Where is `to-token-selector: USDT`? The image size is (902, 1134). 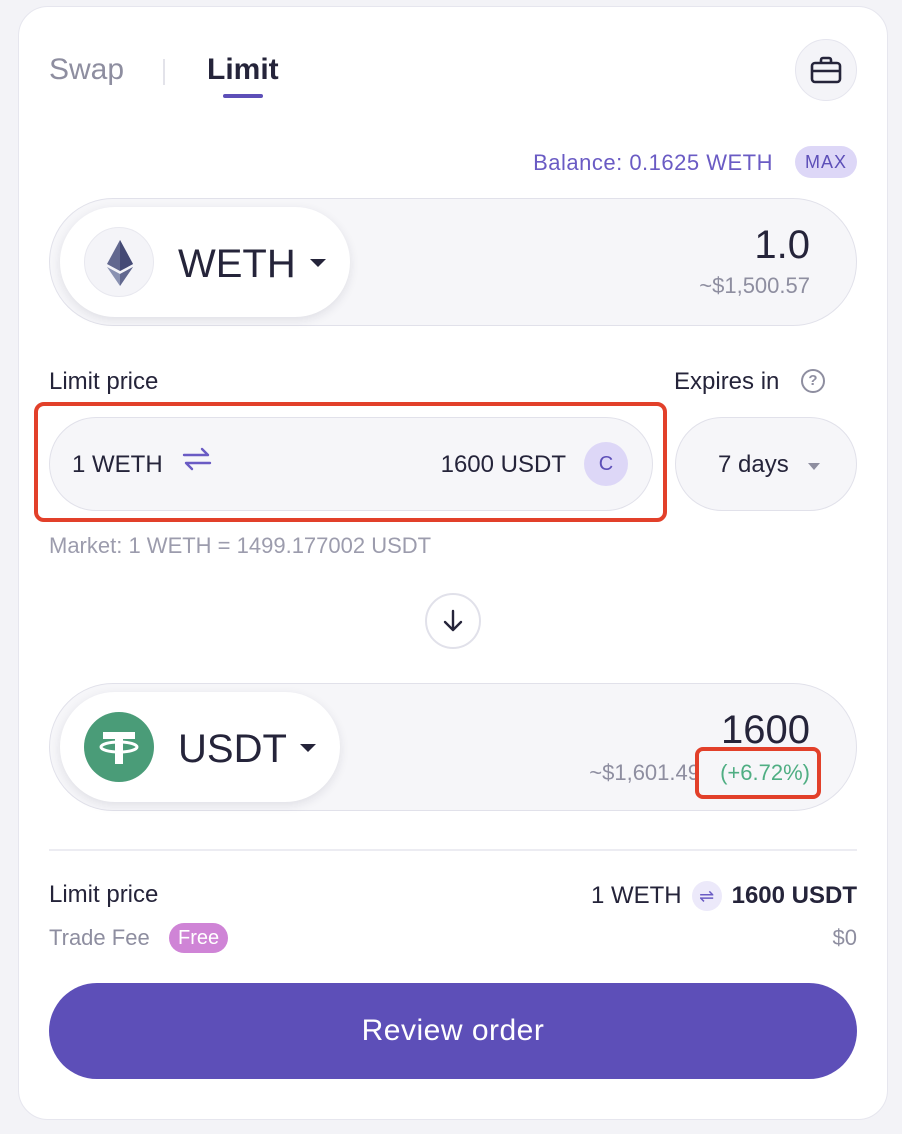
to-token-selector: USDT is located at coordinates (200, 747).